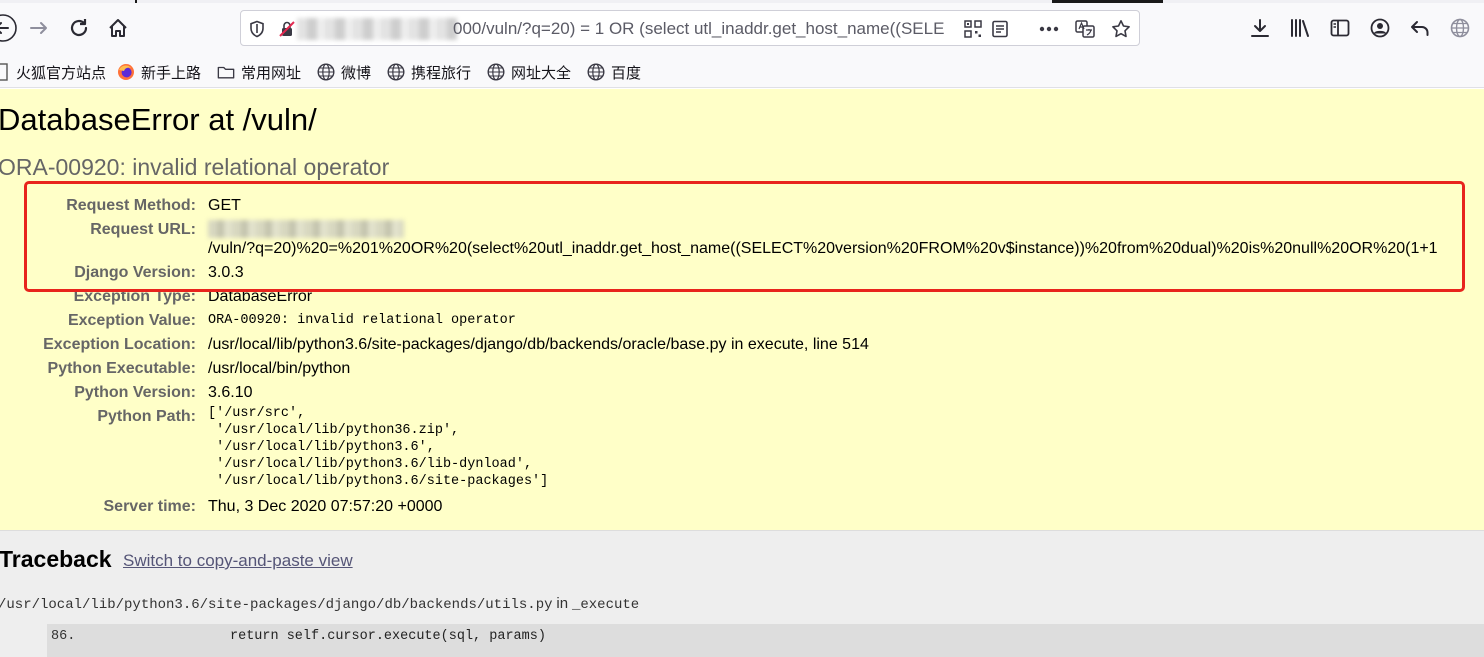 Image resolution: width=1484 pixels, height=657 pixels. I want to click on translate-icon, so click(1085, 29).